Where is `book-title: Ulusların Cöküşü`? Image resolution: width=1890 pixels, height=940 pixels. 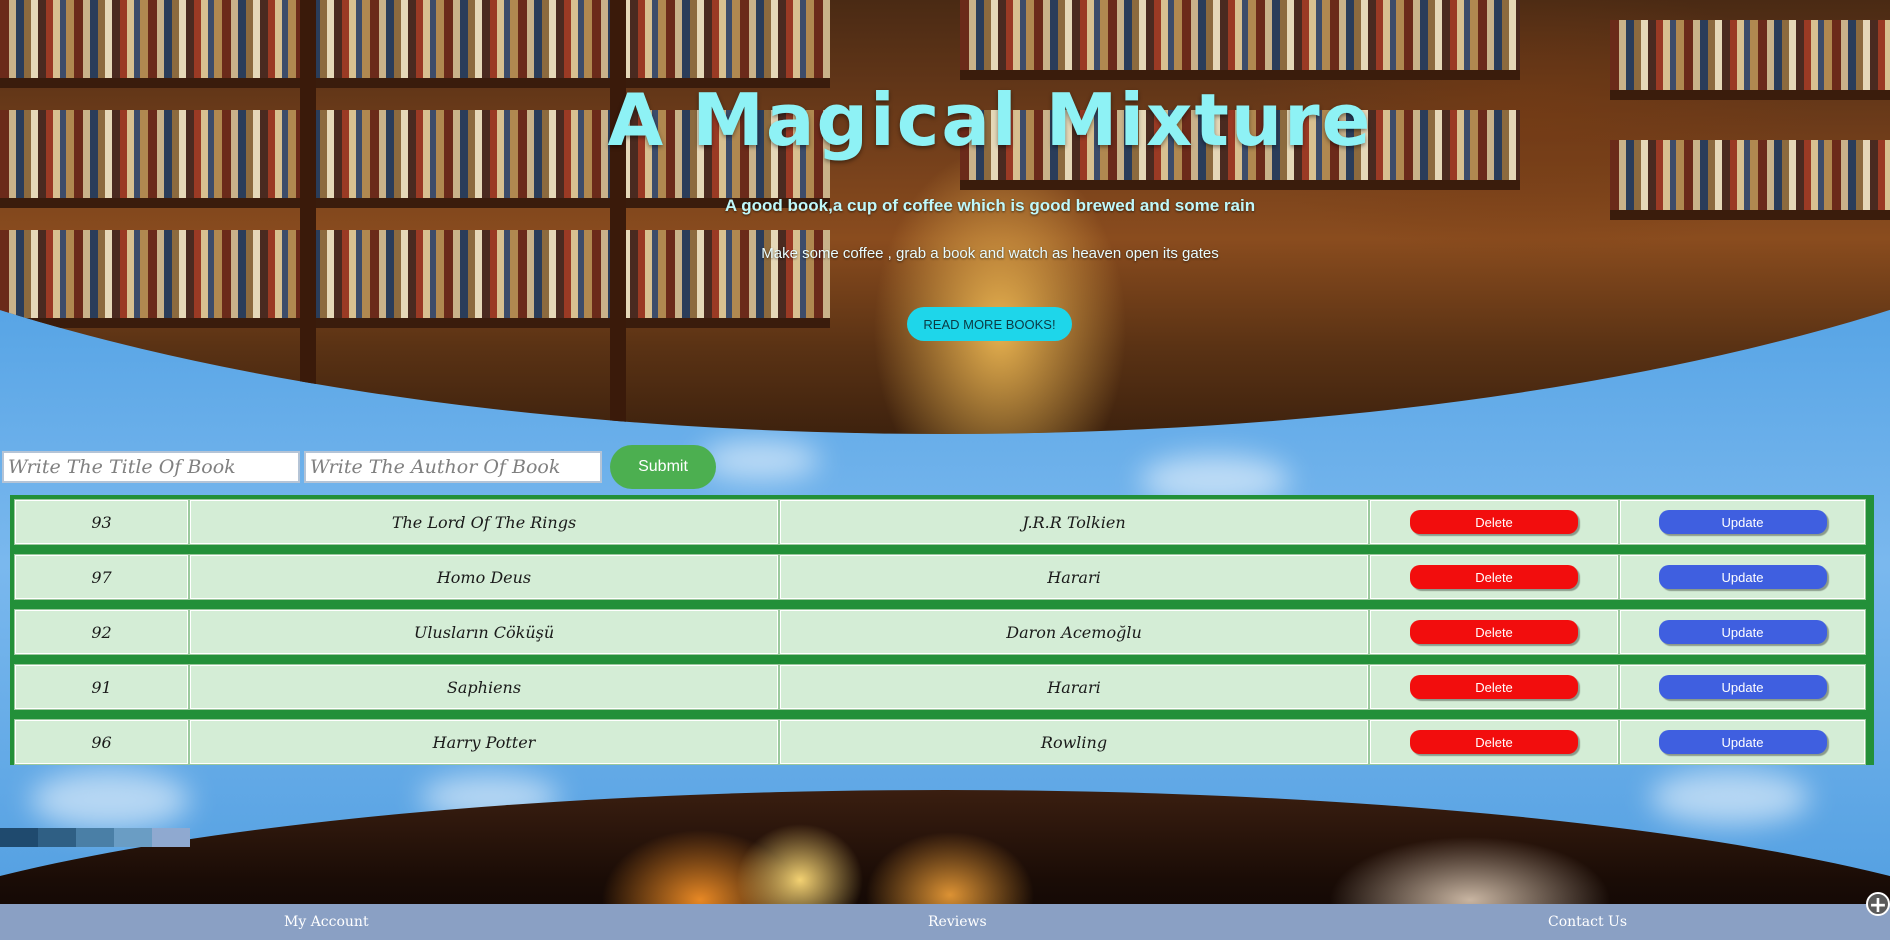
book-title: Ulusların Cöküşü is located at coordinates (484, 632).